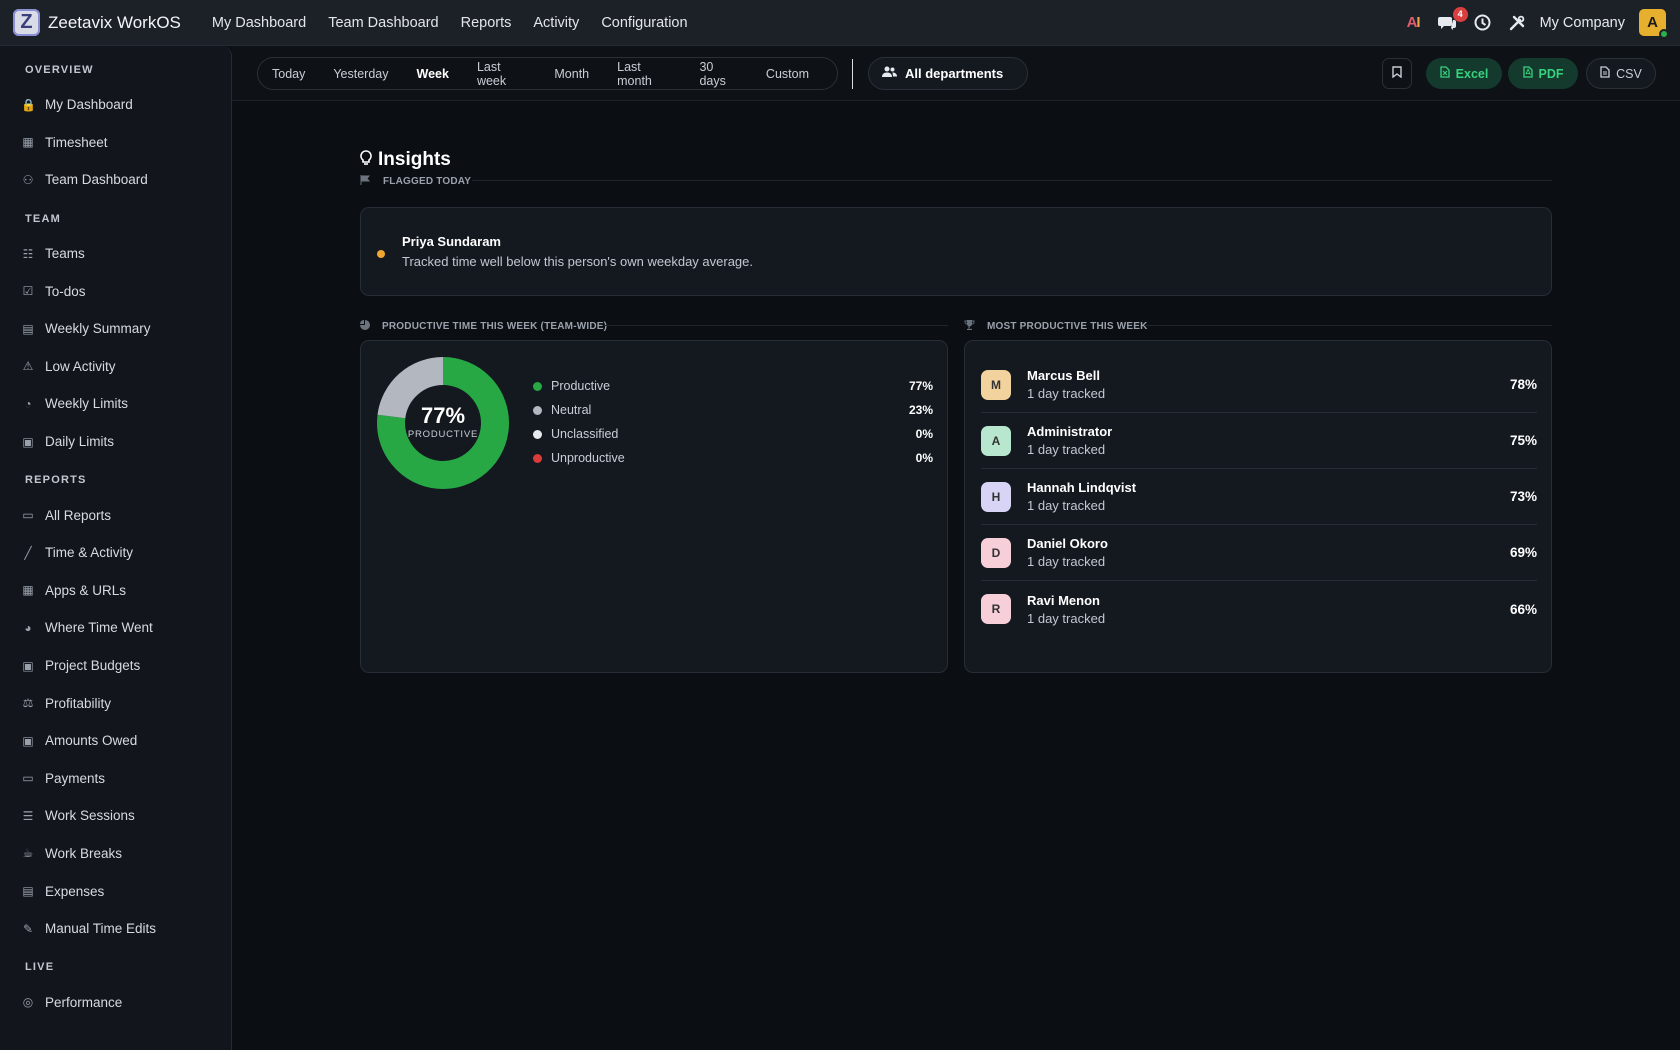 This screenshot has width=1680, height=1050. I want to click on tools-icon, so click(1517, 23).